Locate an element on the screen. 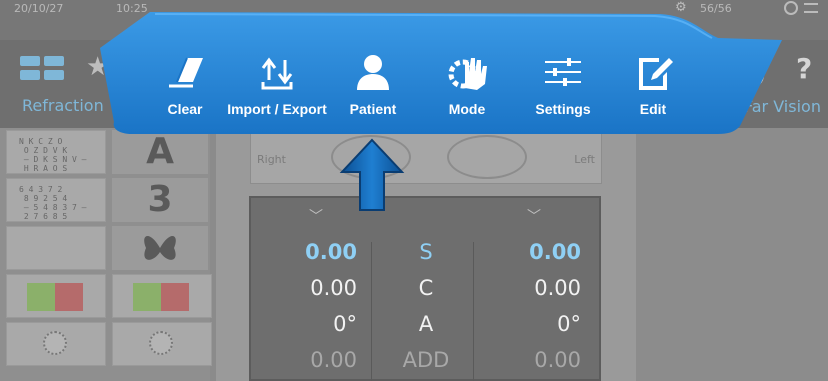 The height and width of the screenshot is (381, 828). sliders-icon is located at coordinates (563, 72).